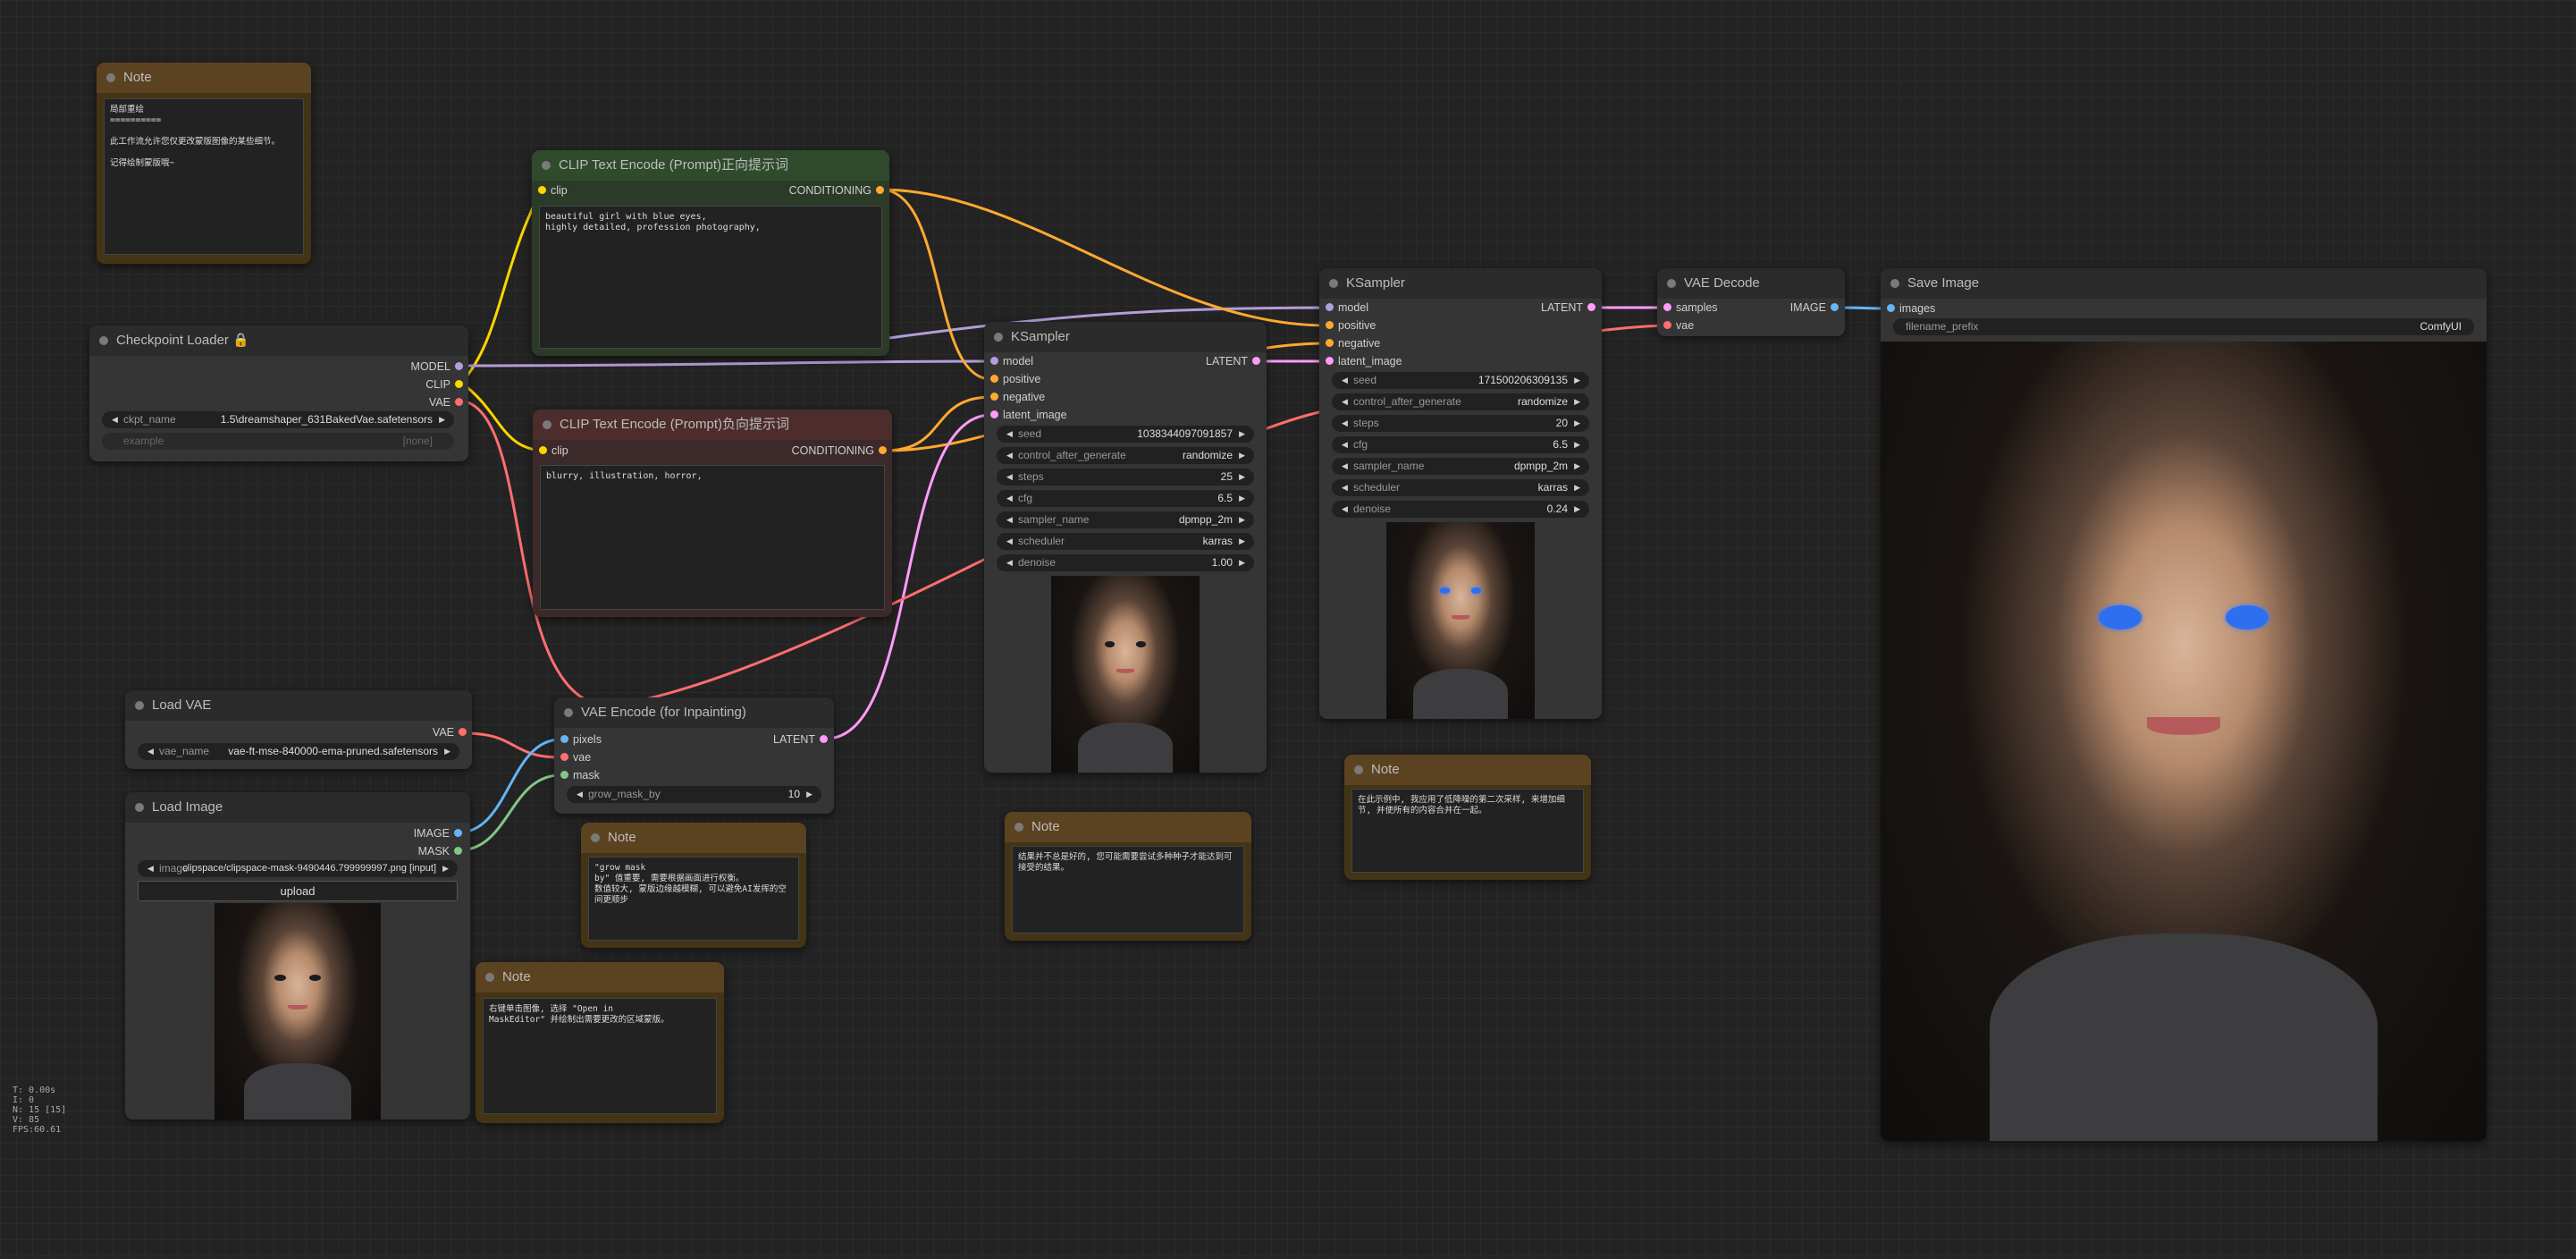 The image size is (2576, 1259). Describe the element at coordinates (1461, 380) in the screenshot. I see `seed-widget: ◀ seed 171500206309135 ▶` at that location.